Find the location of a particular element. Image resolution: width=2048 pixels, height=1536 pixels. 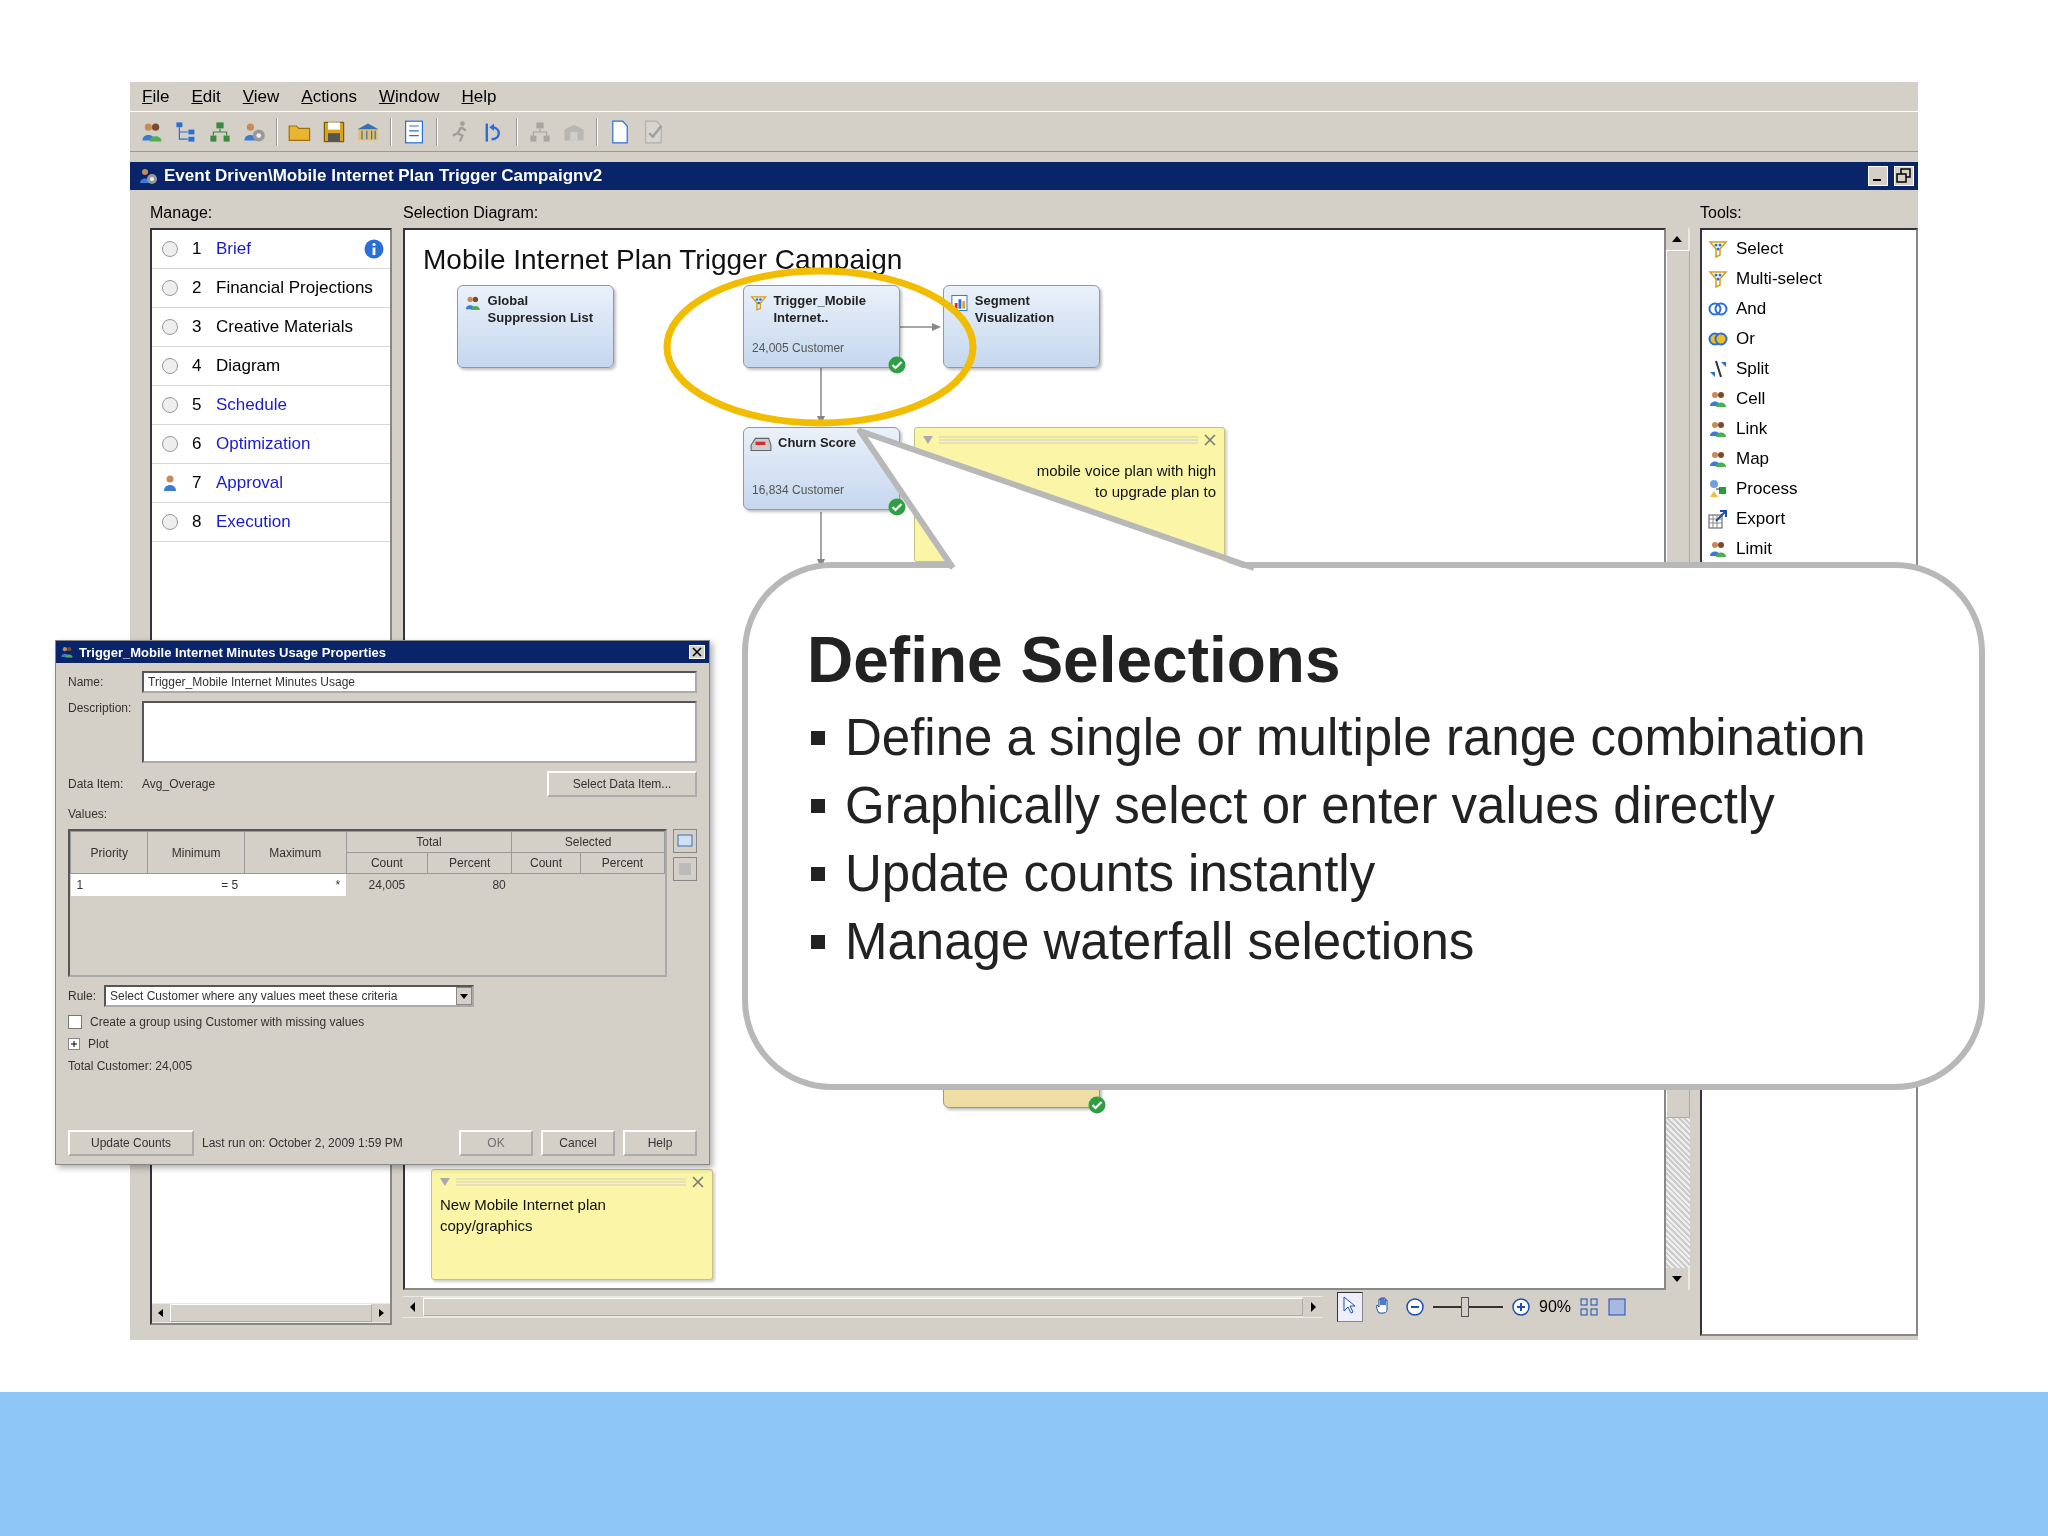

item-number: 4 is located at coordinates (197, 366).